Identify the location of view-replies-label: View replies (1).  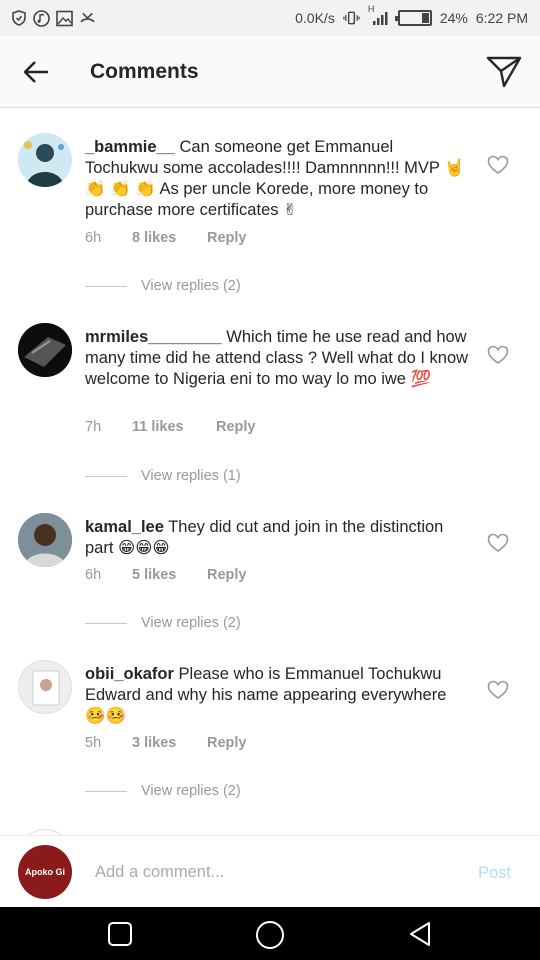
(191, 476).